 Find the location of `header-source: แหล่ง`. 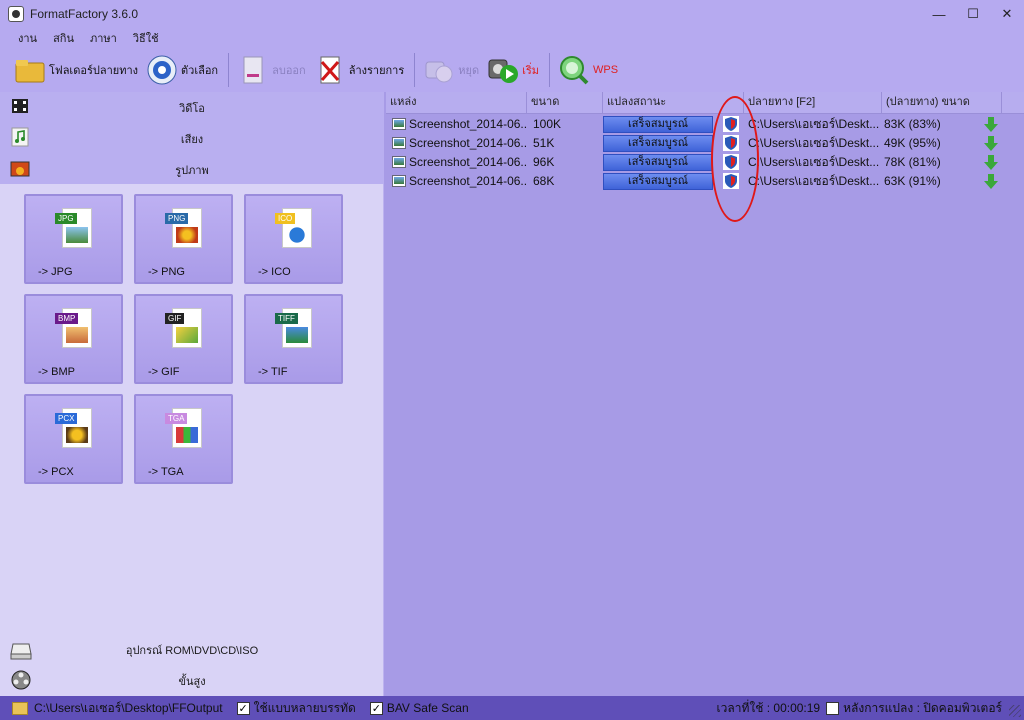

header-source: แหล่ง is located at coordinates (456, 102).